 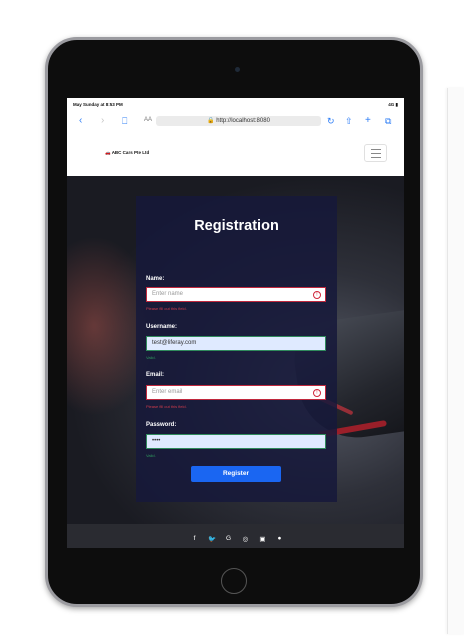 What do you see at coordinates (236, 392) in the screenshot?
I see `email-input: Enter email !` at bounding box center [236, 392].